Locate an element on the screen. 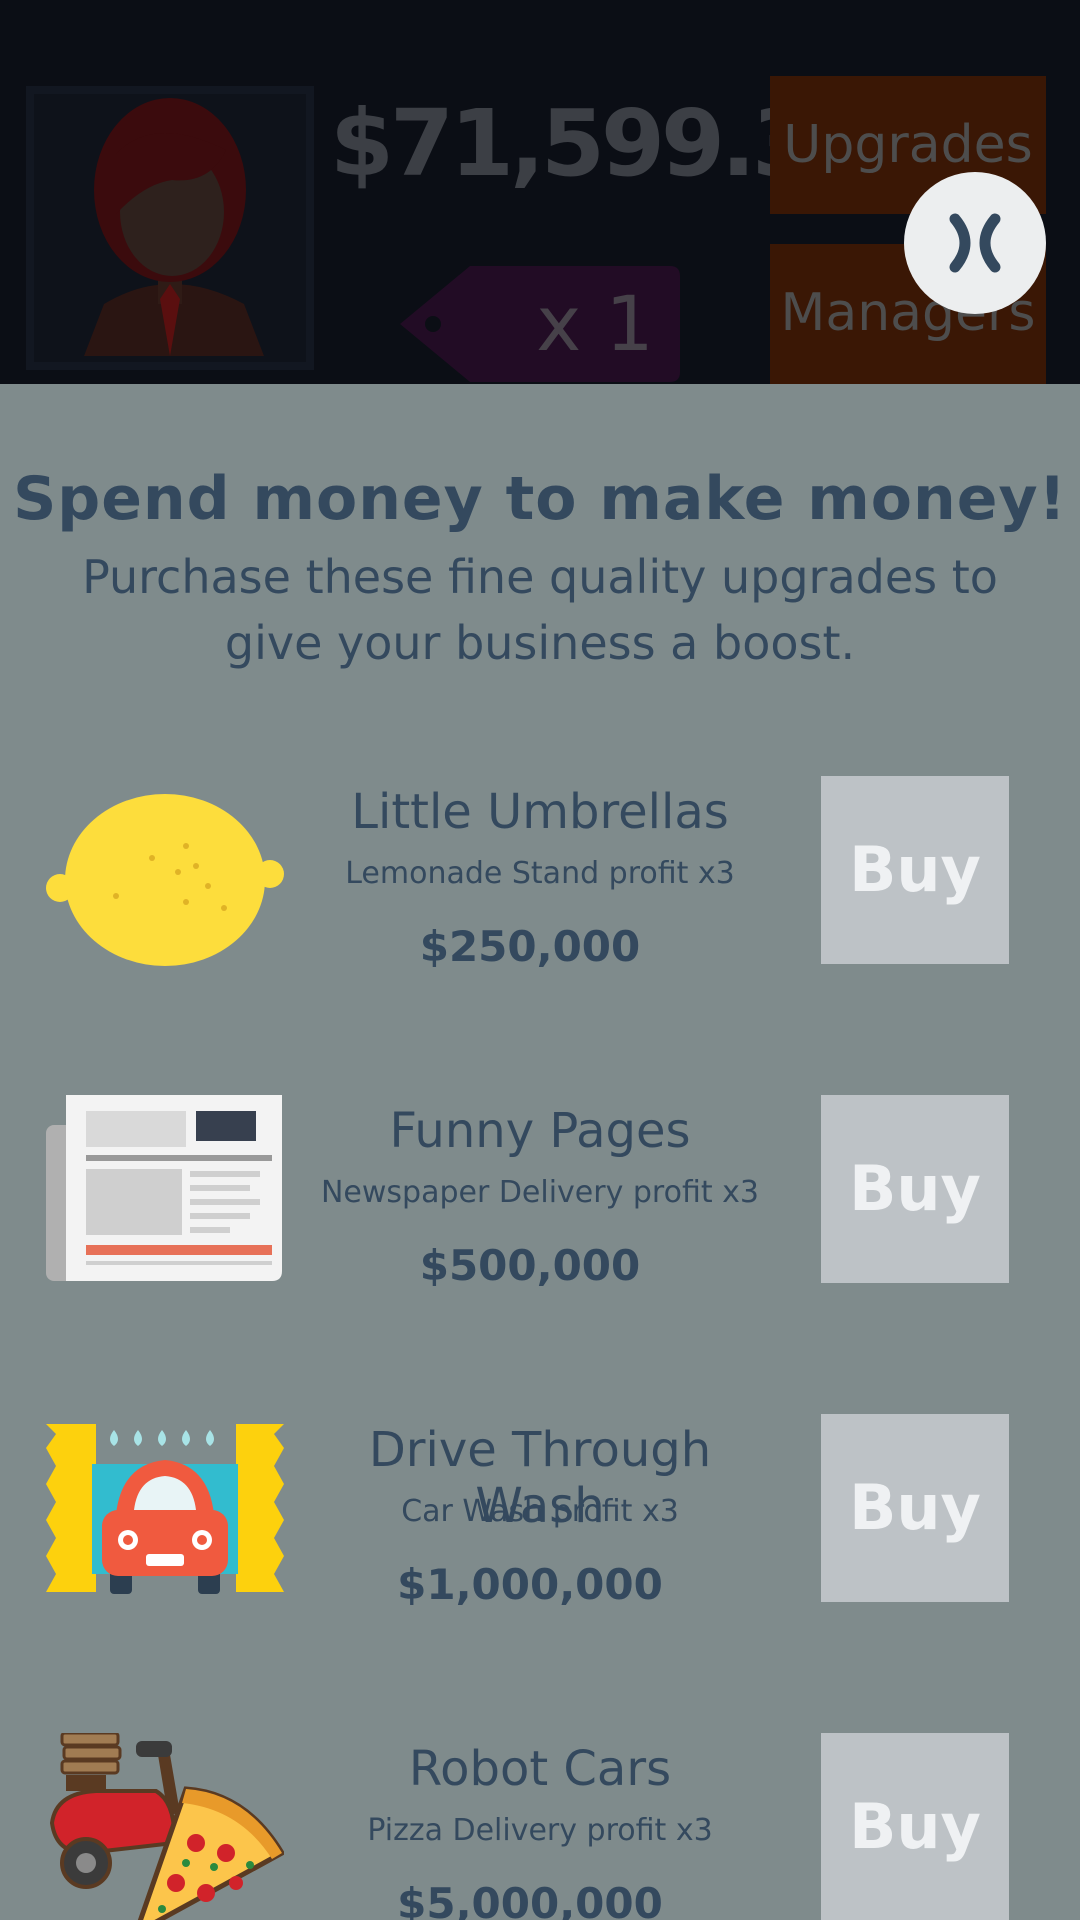  close-icon is located at coordinates (975, 243).